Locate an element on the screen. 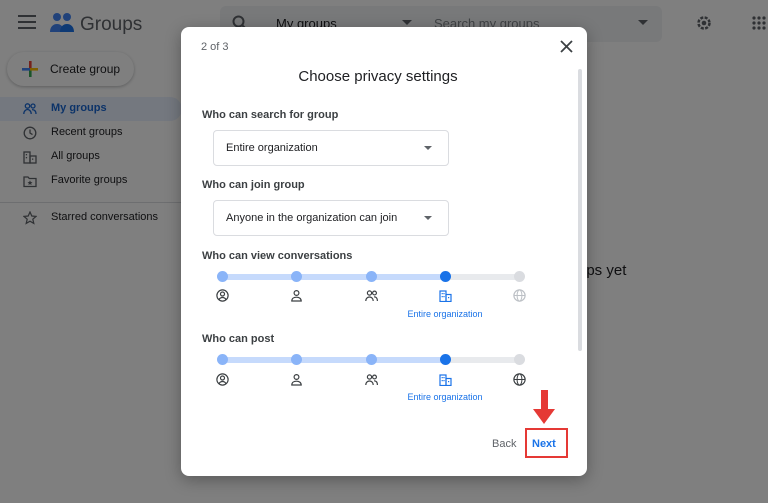 The image size is (768, 503). next-highlight-box is located at coordinates (546, 443).